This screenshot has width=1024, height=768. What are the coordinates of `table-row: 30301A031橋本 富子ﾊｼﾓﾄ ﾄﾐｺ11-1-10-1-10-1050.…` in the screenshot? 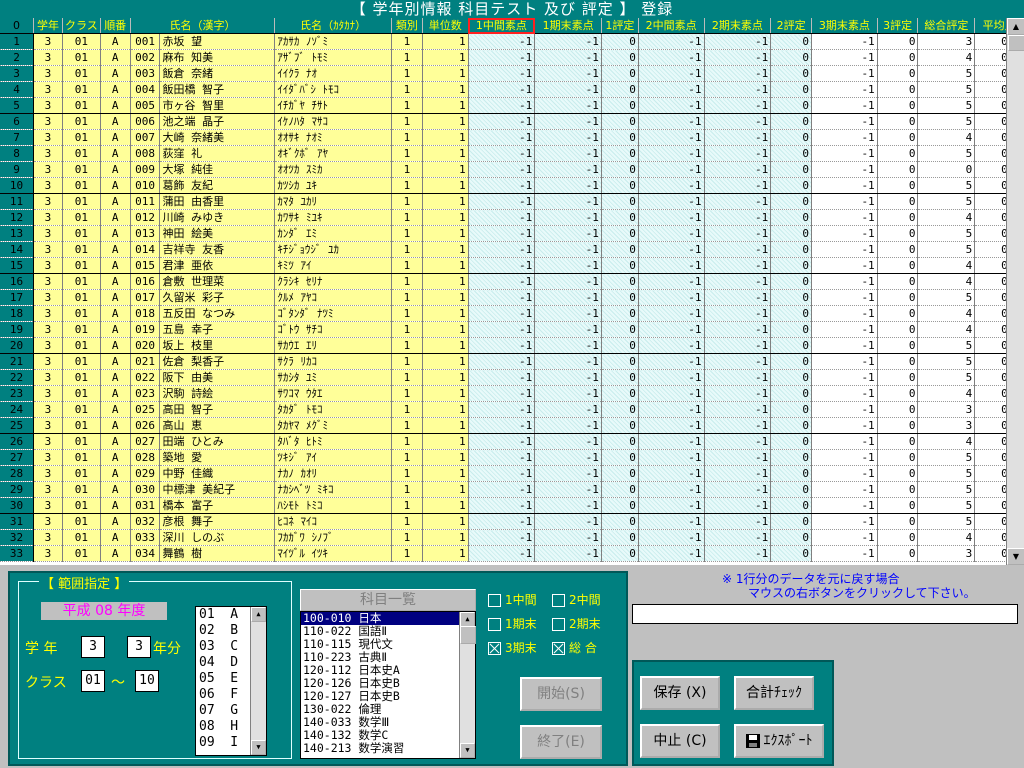 It's located at (512, 505).